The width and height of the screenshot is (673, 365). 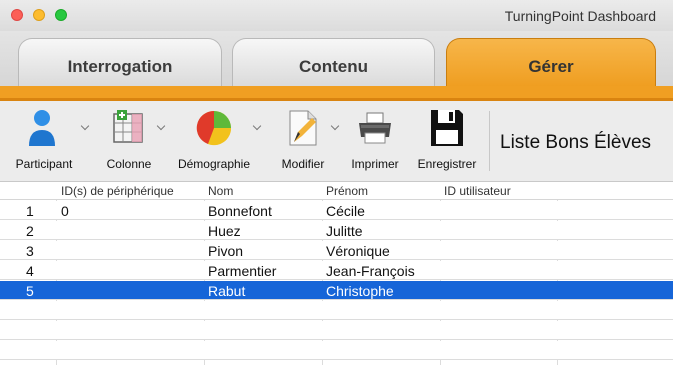 What do you see at coordinates (225, 251) in the screenshot?
I see `nom-cell: Pivon` at bounding box center [225, 251].